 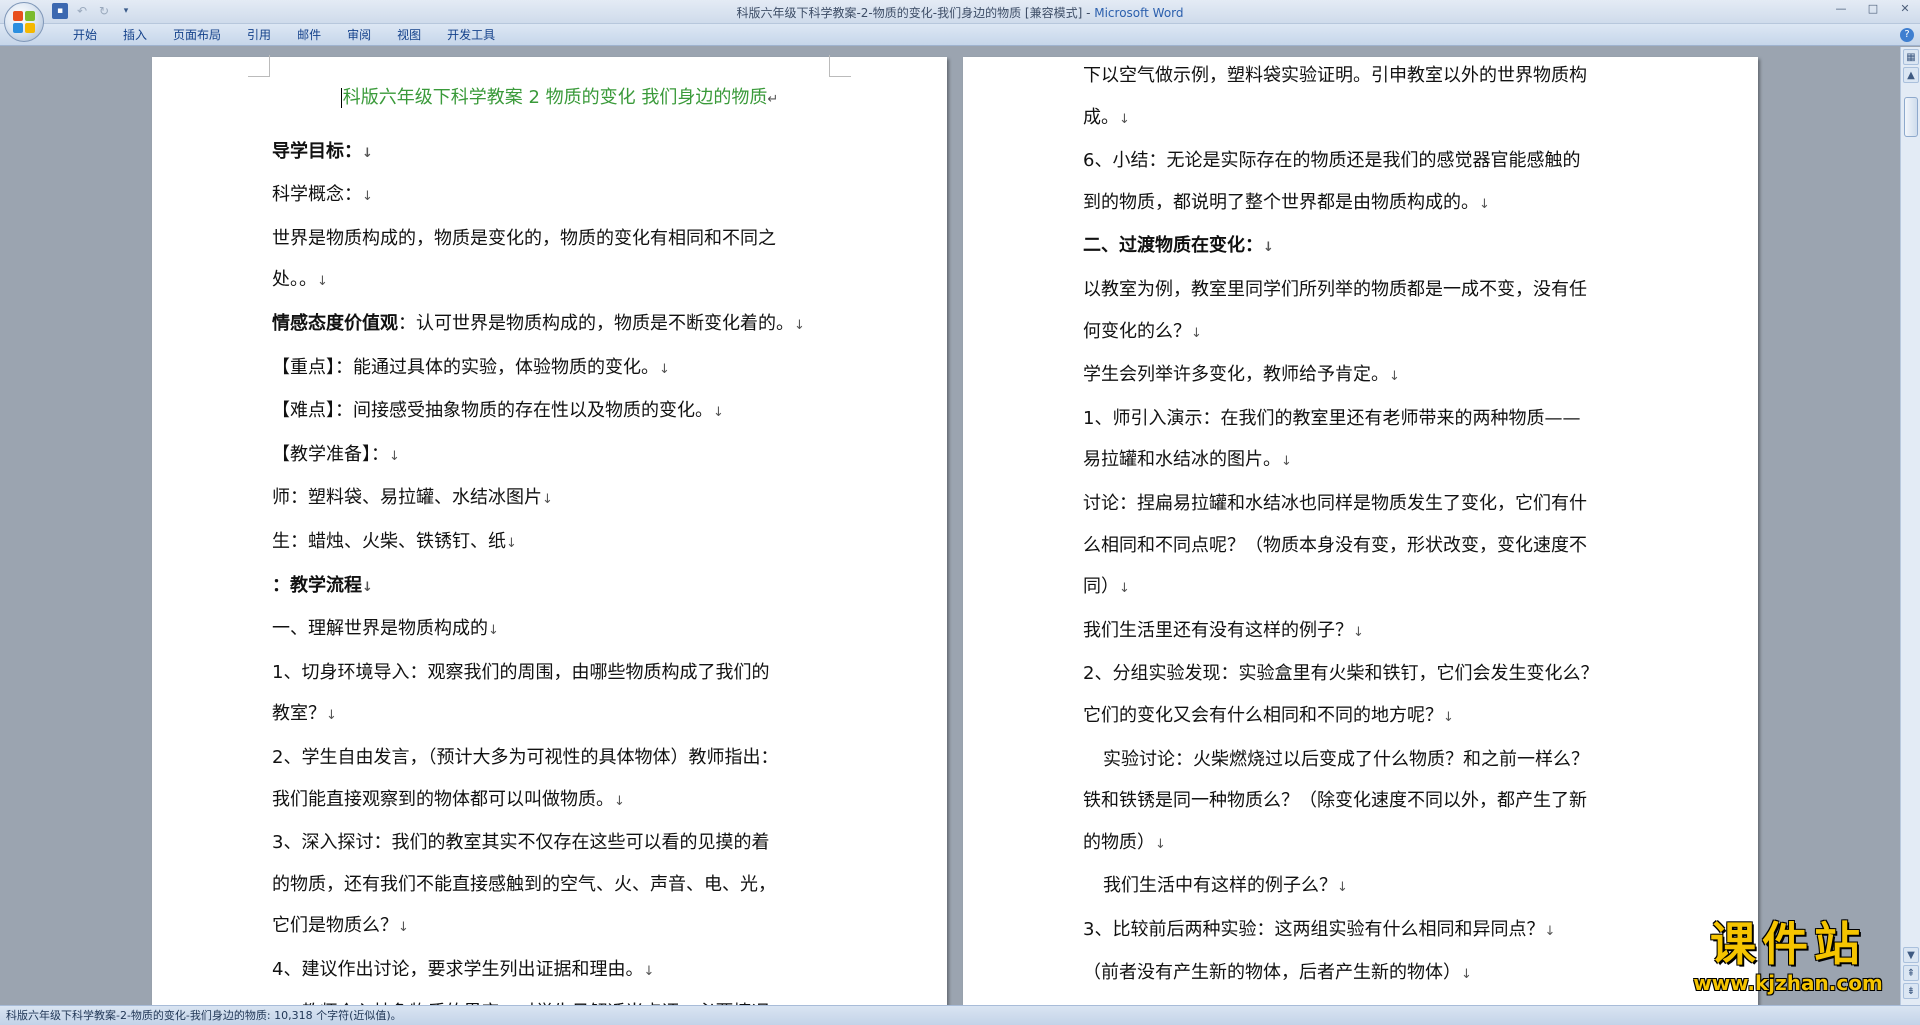 What do you see at coordinates (407, 498) in the screenshot?
I see `line-text: 师：塑料袋、易拉罐、水结冰图片` at bounding box center [407, 498].